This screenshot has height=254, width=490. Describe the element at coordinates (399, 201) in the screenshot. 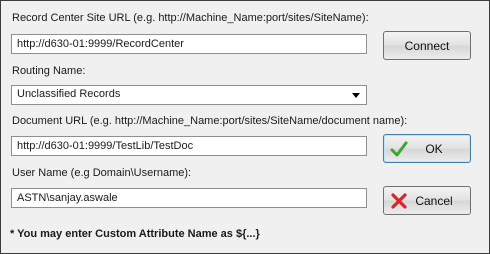

I see `red-x-icon` at that location.